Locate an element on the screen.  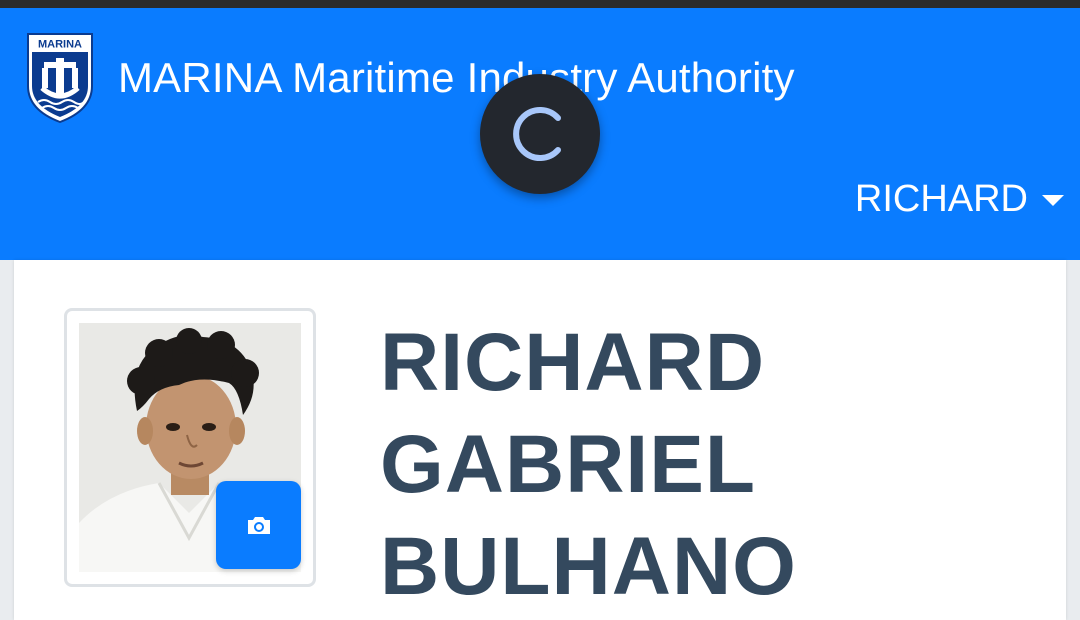
name-line-first: RICHARD is located at coordinates (573, 362).